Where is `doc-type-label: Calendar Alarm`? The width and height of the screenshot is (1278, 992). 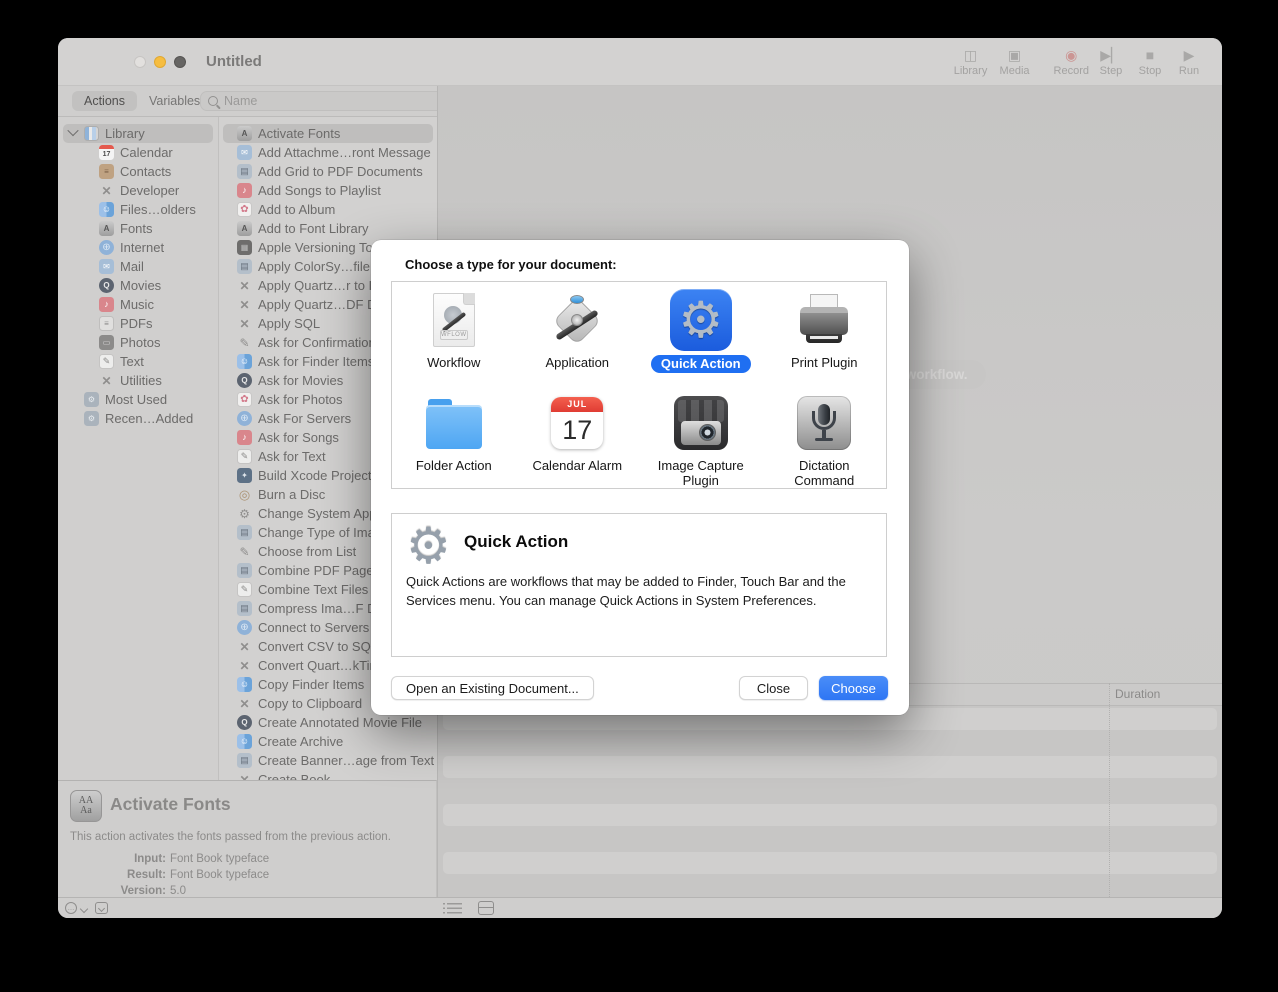 doc-type-label: Calendar Alarm is located at coordinates (577, 465).